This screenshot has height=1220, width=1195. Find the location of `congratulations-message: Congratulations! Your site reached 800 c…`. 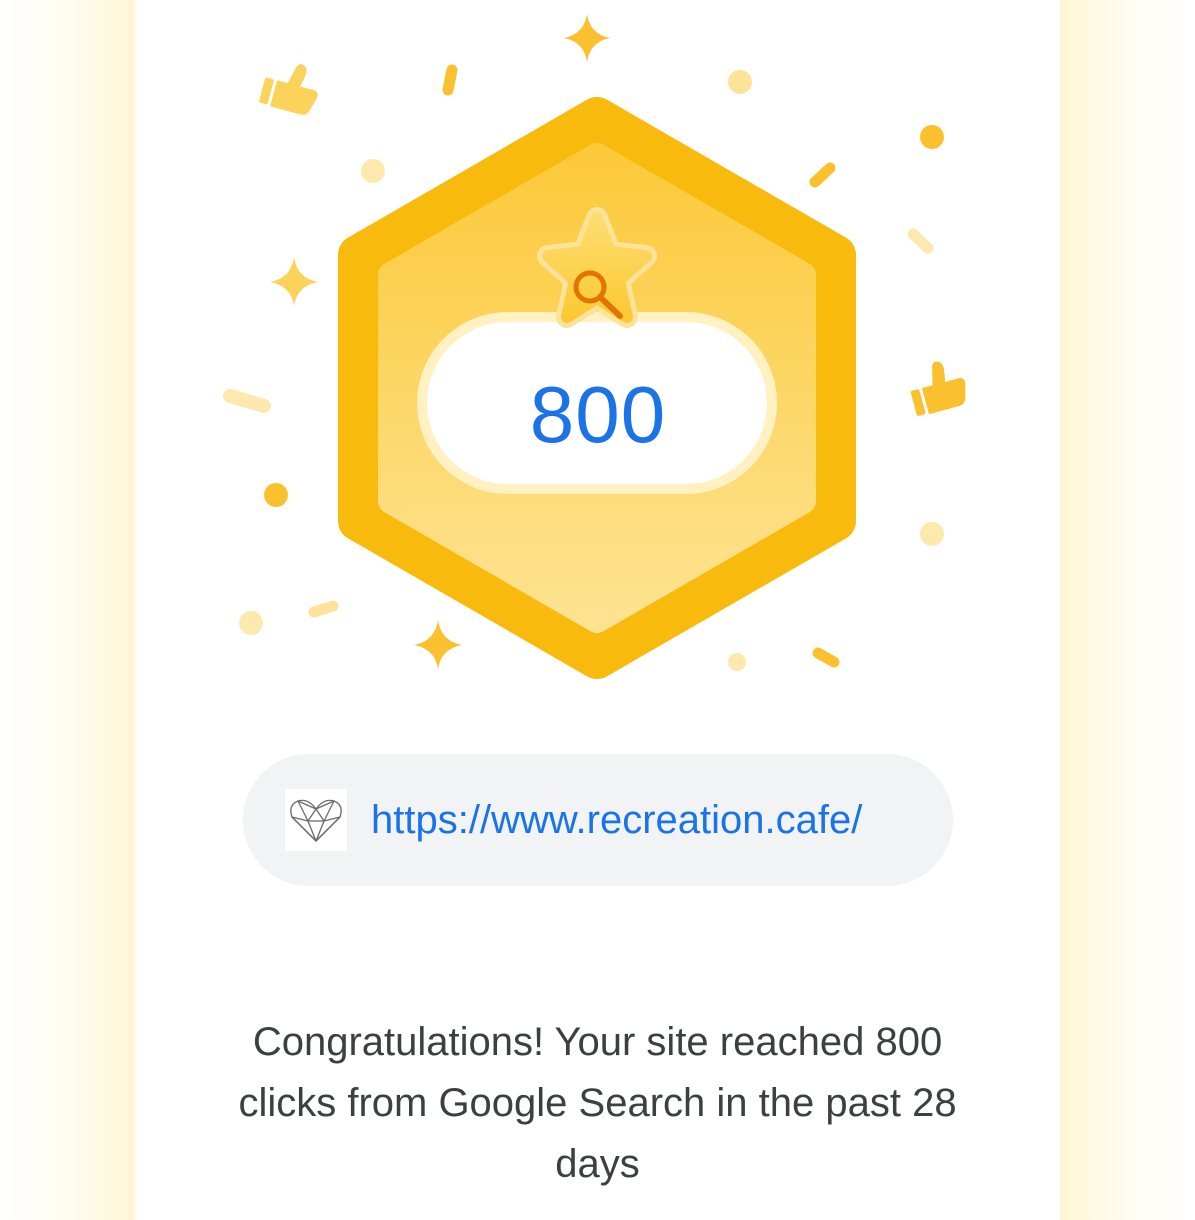

congratulations-message: Congratulations! Your site reached 800 c… is located at coordinates (597, 1103).